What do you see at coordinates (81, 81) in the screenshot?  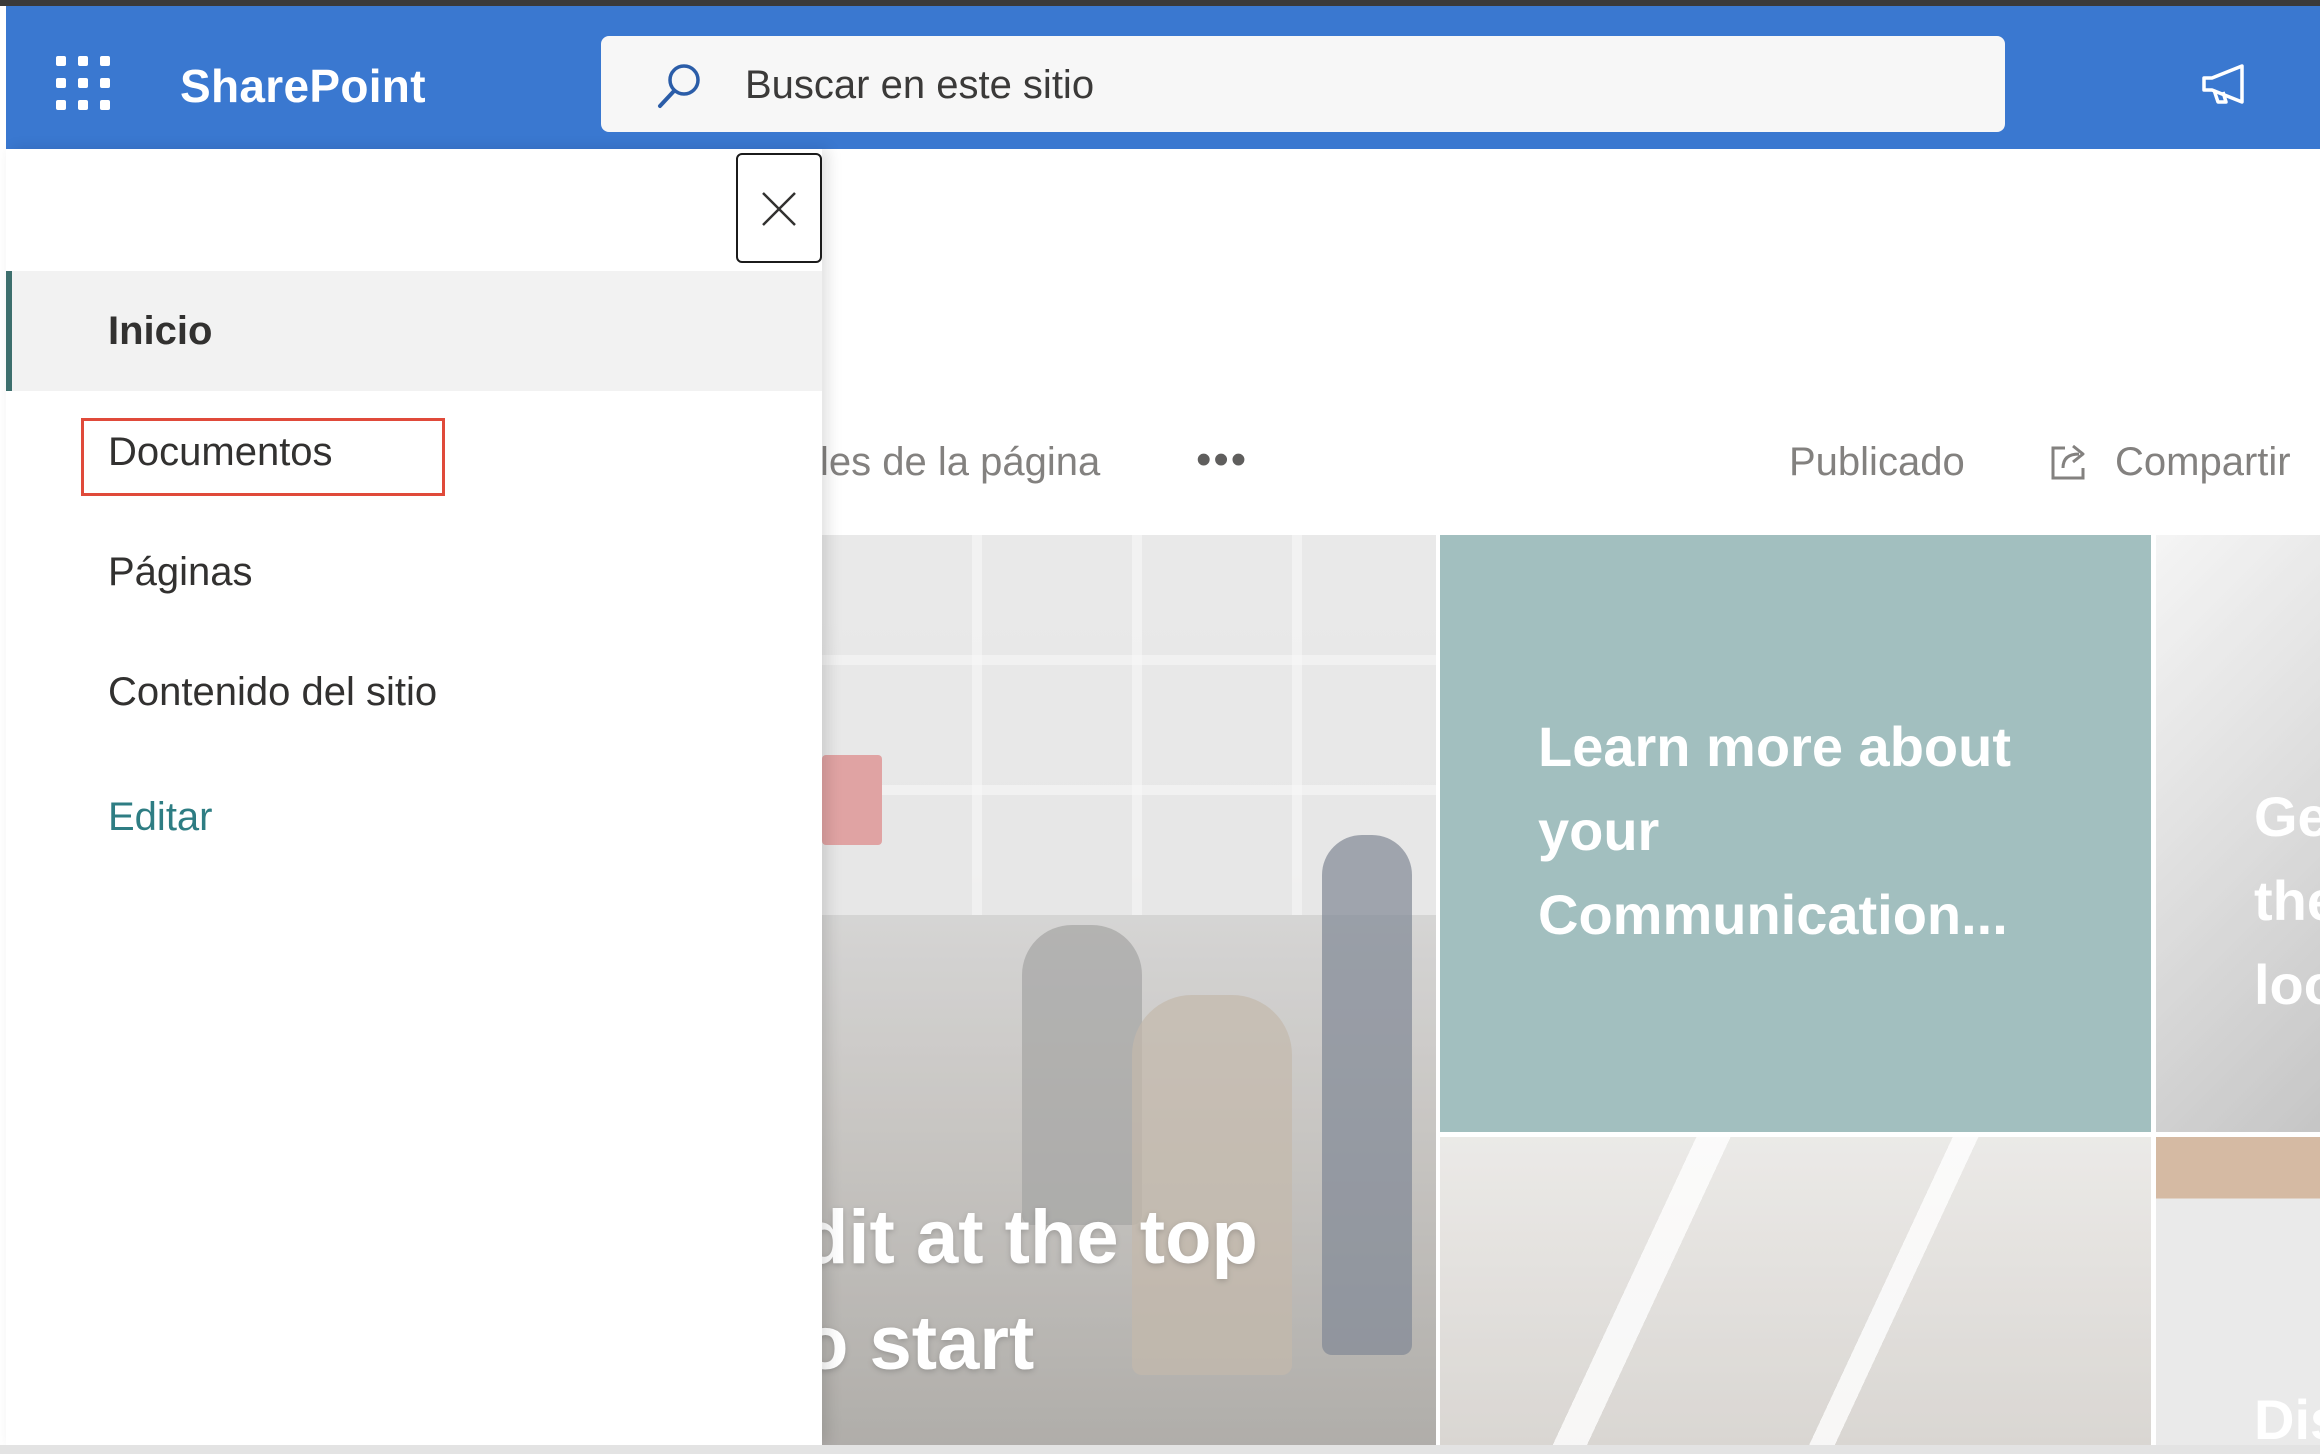 I see `waffle-icon` at bounding box center [81, 81].